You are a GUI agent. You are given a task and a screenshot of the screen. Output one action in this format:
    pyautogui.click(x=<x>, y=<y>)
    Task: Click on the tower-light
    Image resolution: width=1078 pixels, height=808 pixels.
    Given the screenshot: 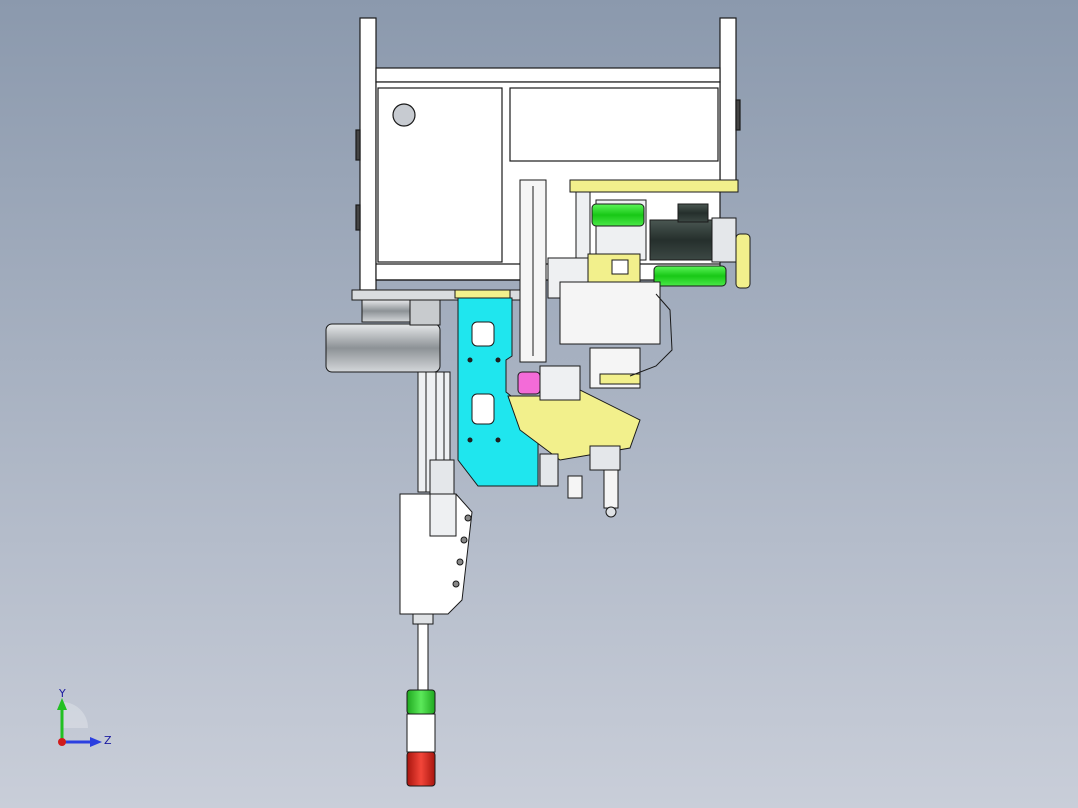 What is the action you would take?
    pyautogui.click(x=421, y=700)
    